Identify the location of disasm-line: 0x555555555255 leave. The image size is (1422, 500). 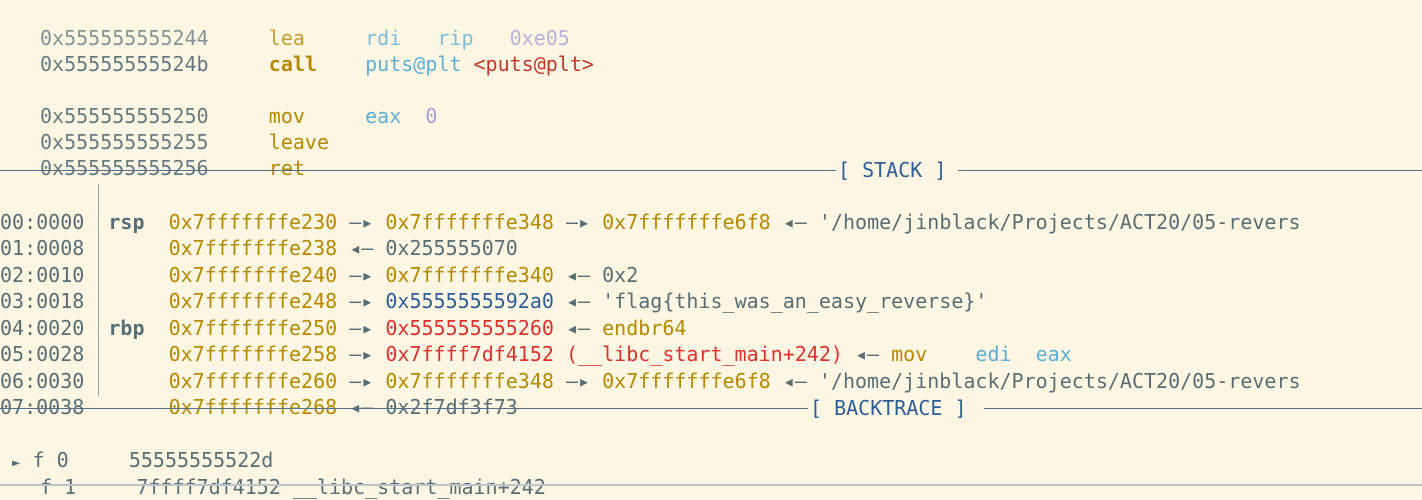
(184, 128).